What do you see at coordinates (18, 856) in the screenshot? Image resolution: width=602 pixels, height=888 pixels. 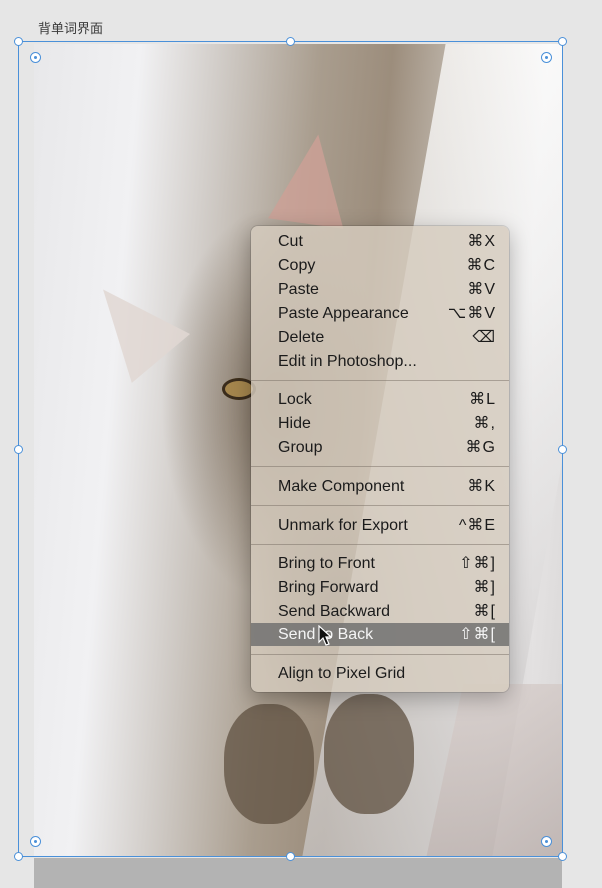 I see `resize-handle-bottom-left` at bounding box center [18, 856].